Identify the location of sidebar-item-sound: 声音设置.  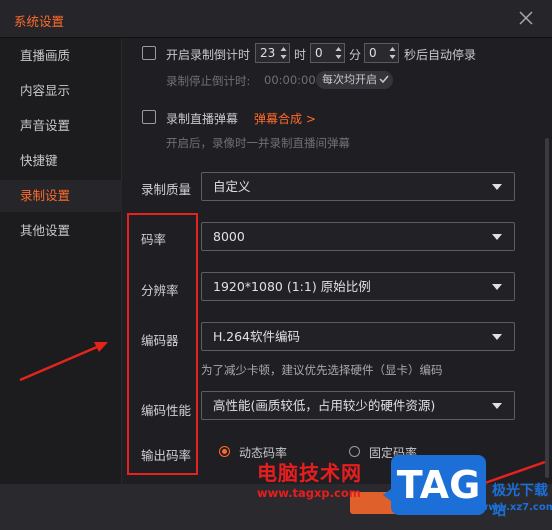
(61, 126).